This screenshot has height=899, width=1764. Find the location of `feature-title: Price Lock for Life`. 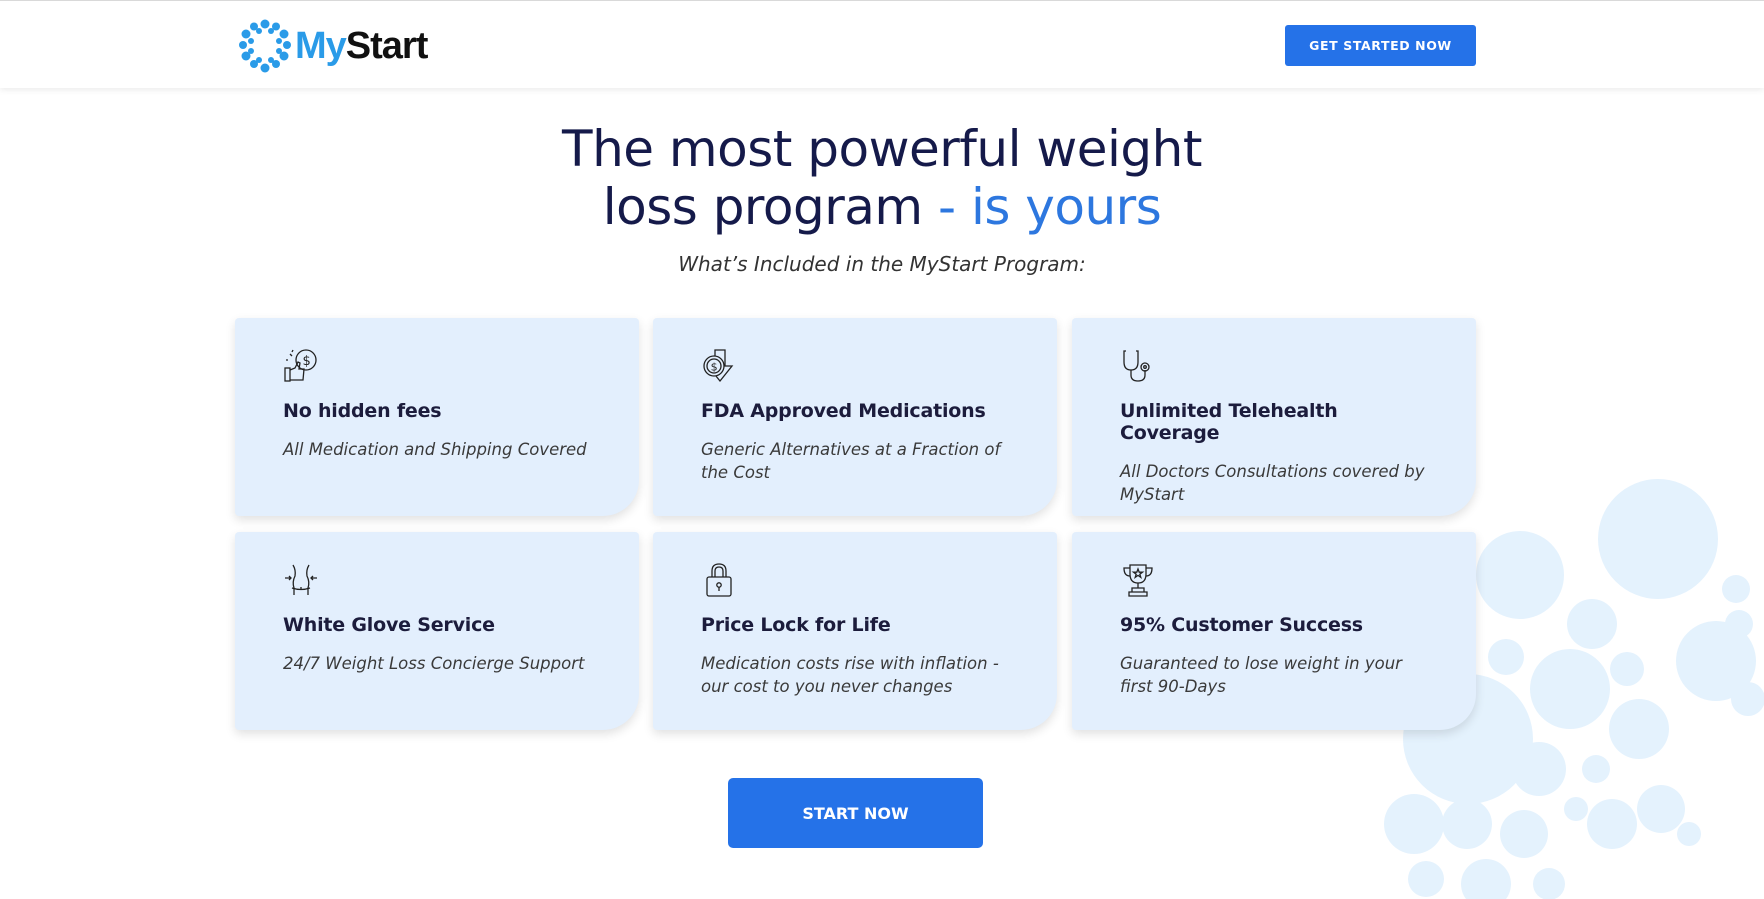

feature-title: Price Lock for Life is located at coordinates (796, 625).